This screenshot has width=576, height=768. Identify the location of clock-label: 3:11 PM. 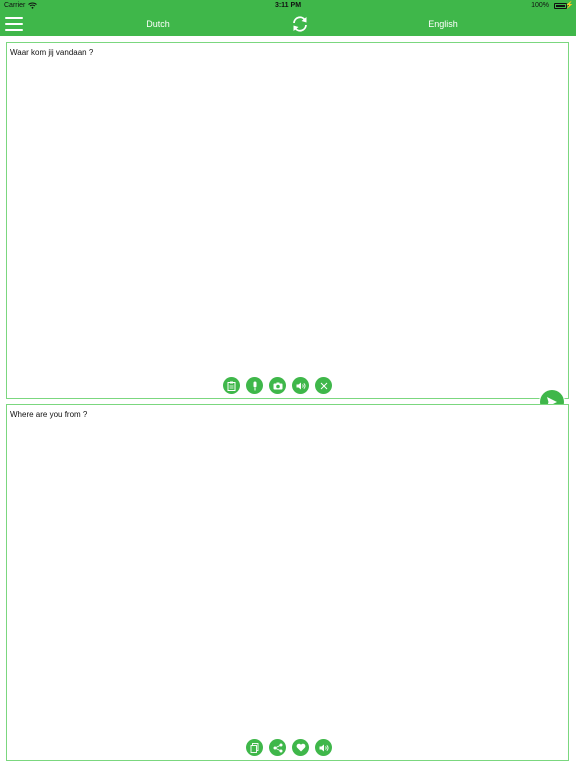
(288, 5).